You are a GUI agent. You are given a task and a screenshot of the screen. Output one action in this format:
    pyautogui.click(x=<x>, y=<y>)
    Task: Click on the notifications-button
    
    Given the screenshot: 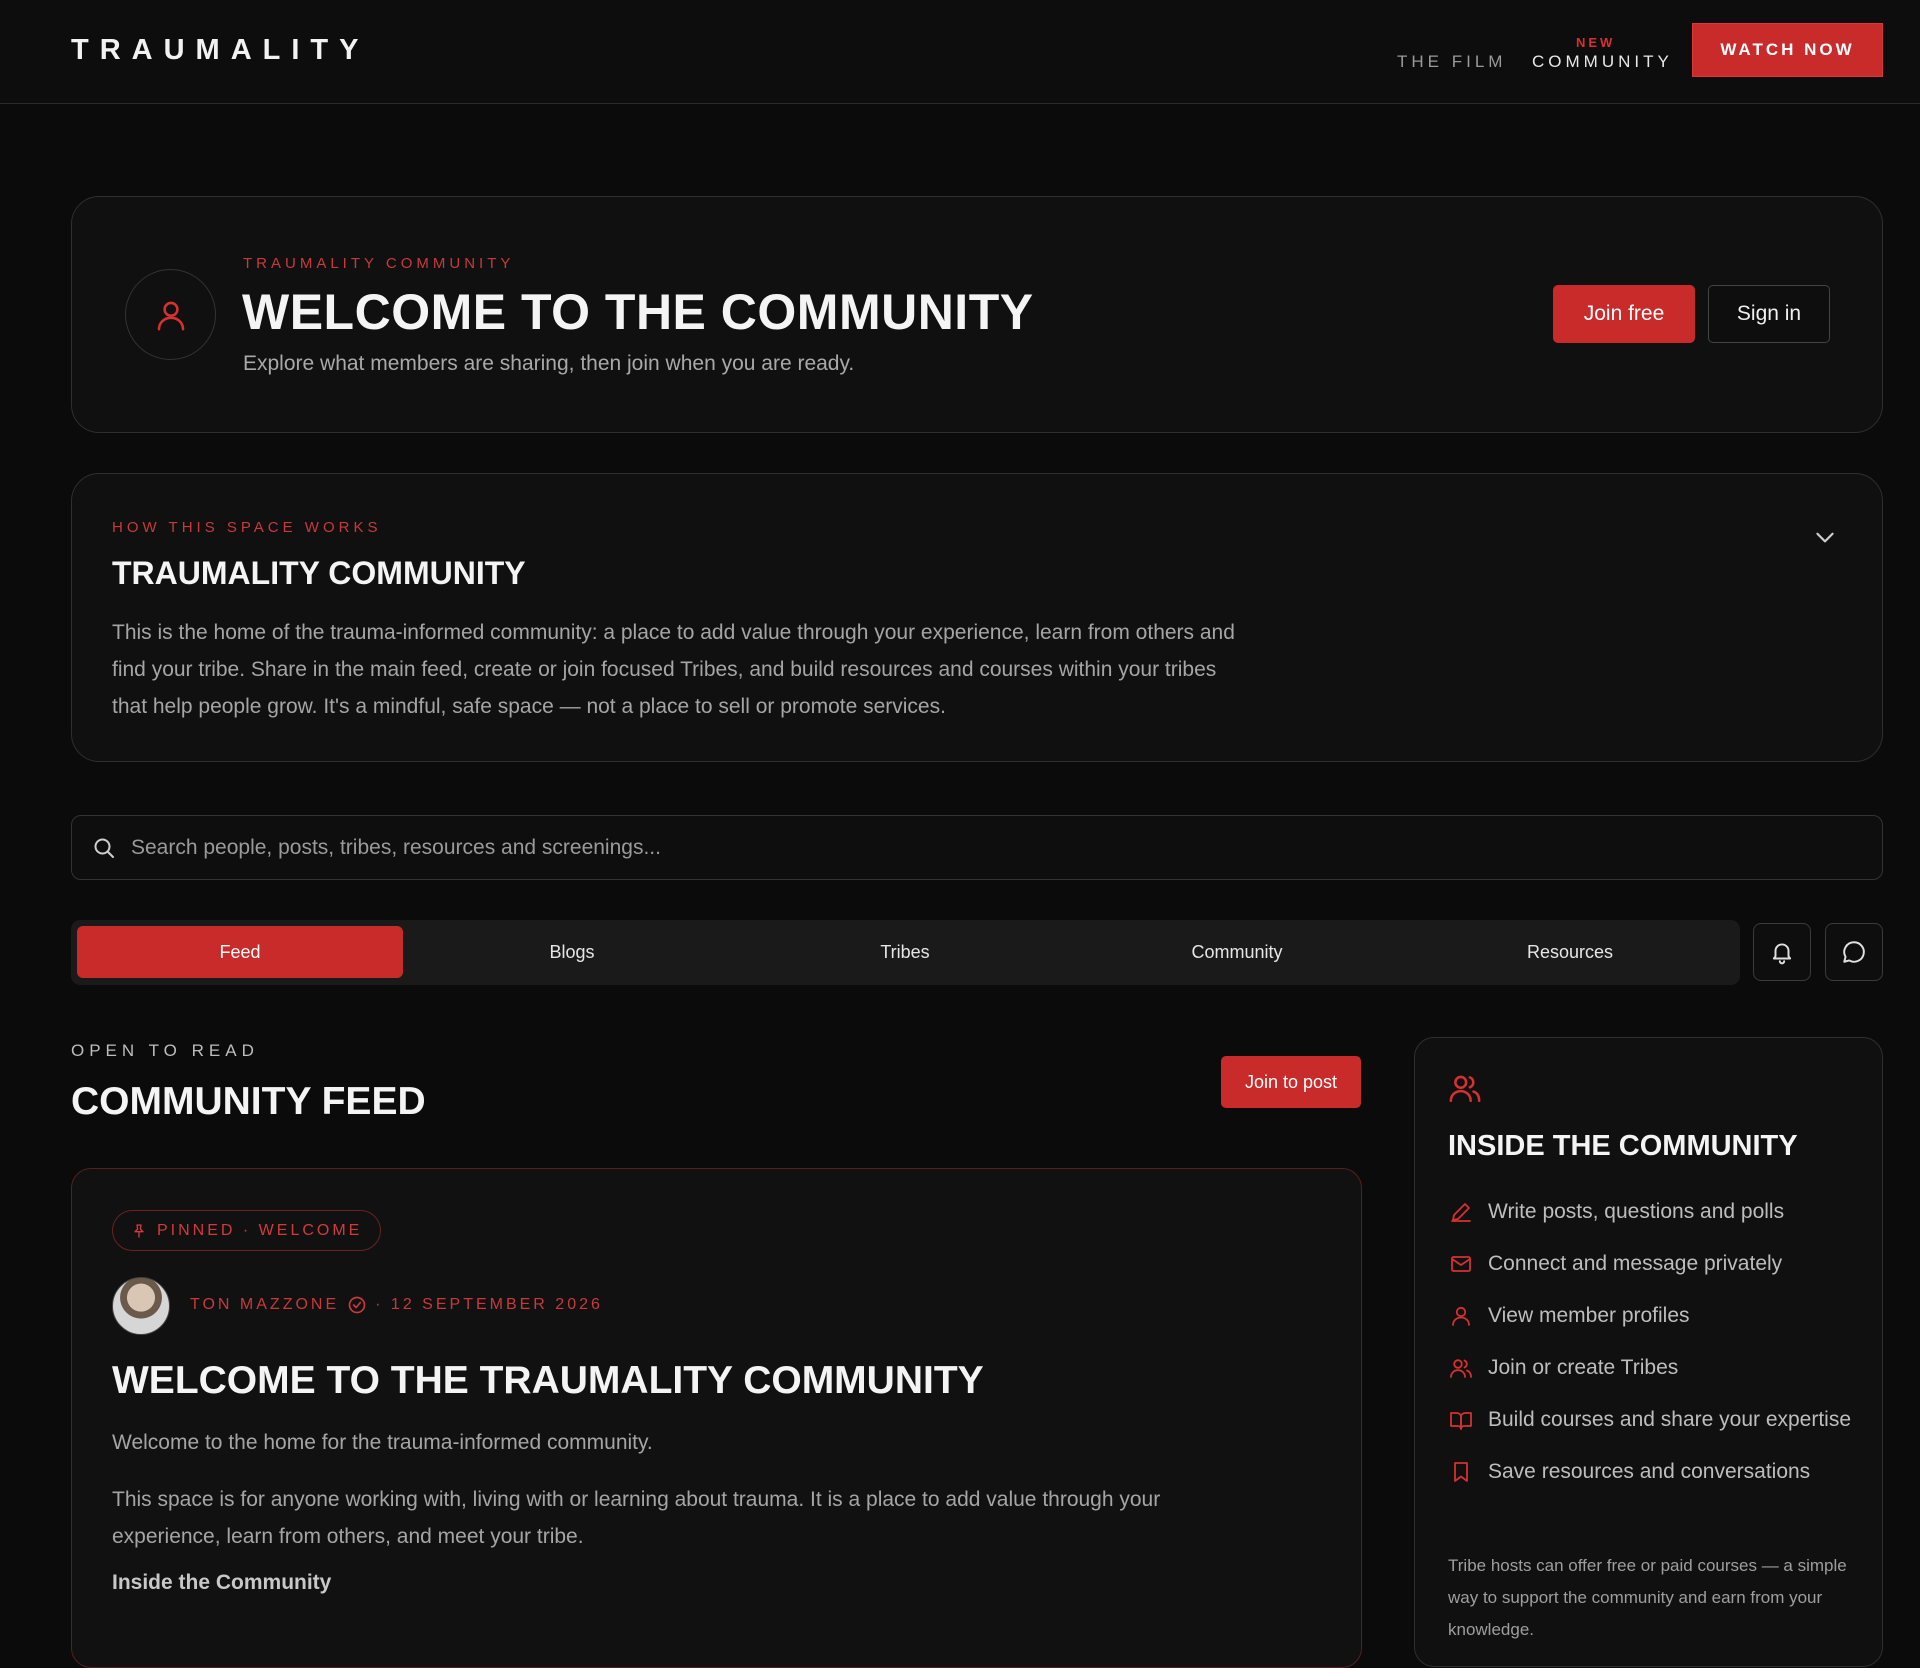 What is the action you would take?
    pyautogui.click(x=1782, y=952)
    